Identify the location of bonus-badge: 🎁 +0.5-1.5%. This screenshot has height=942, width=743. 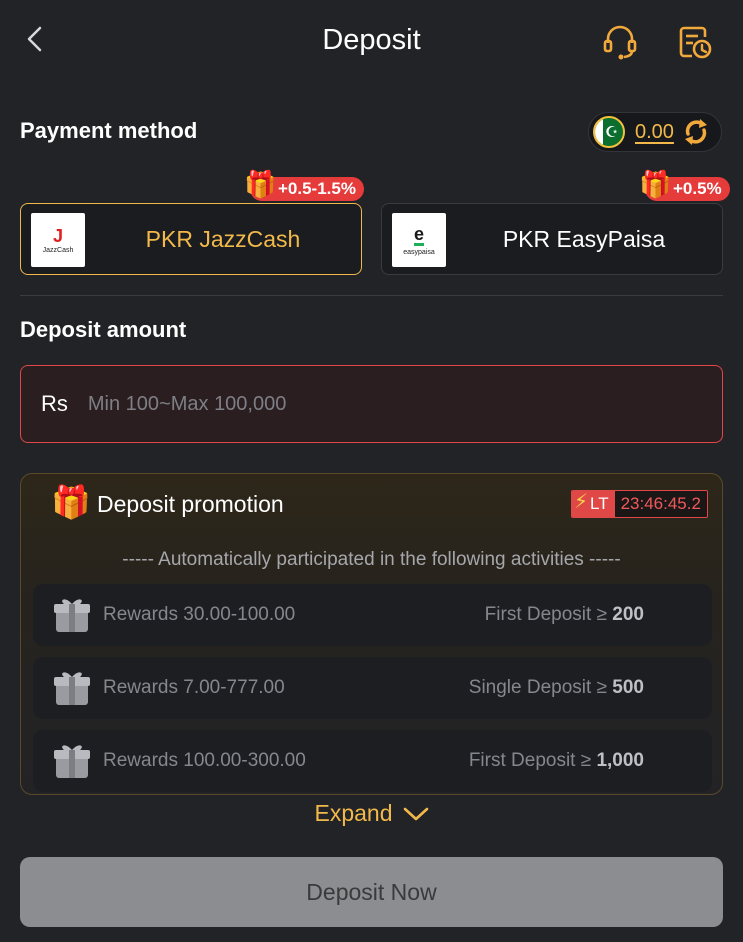
(304, 186).